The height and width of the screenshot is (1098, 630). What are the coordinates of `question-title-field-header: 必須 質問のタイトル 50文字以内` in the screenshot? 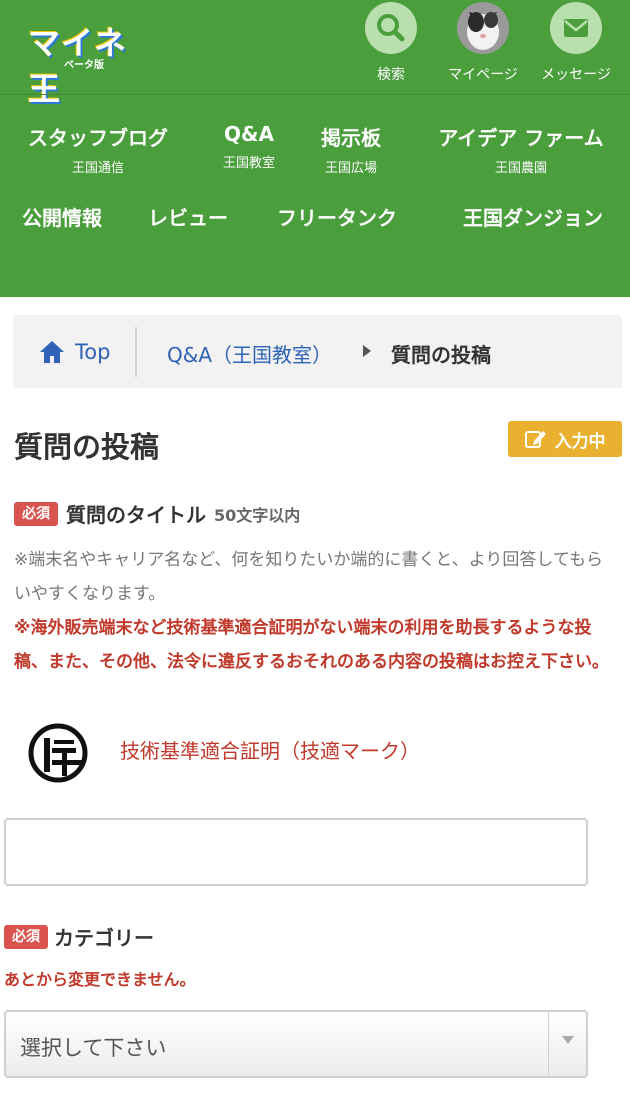 It's located at (157, 513).